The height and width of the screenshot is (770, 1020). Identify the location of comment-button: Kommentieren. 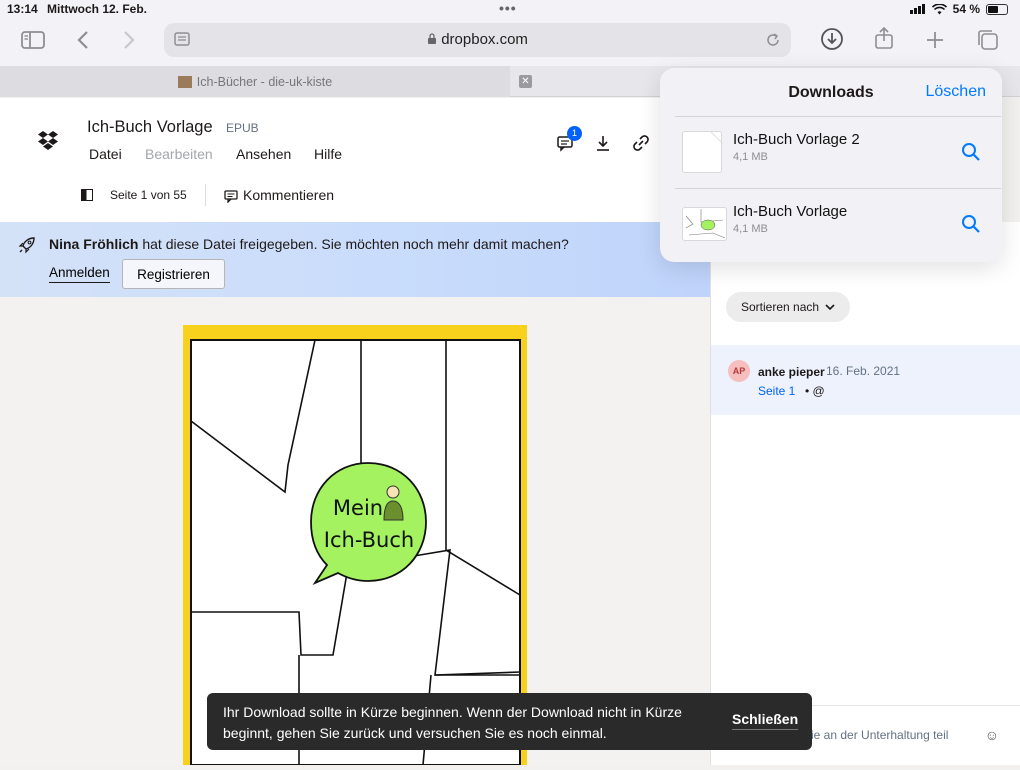
(288, 195).